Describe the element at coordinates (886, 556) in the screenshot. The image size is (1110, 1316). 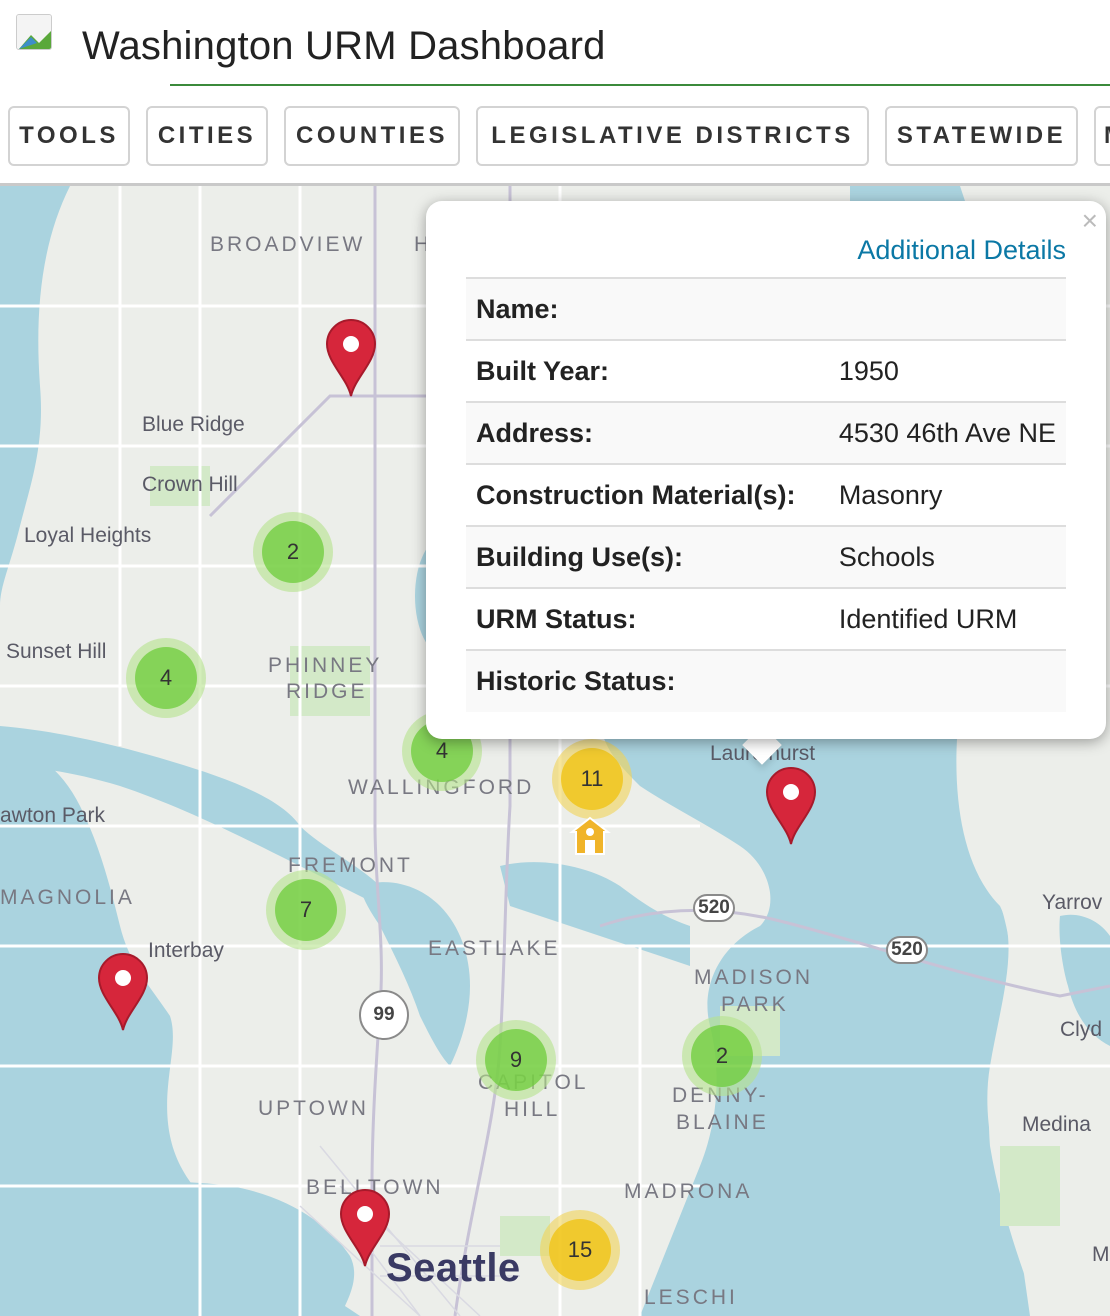
I see `row-value: Schools` at that location.